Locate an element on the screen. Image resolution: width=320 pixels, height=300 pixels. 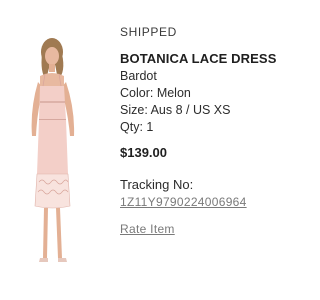
rate-item-link: Rate Item is located at coordinates (147, 229).